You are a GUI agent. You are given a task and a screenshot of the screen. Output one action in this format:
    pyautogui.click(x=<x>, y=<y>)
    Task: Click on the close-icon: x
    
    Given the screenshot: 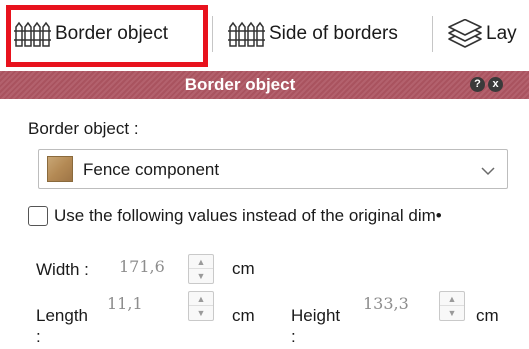 What is the action you would take?
    pyautogui.click(x=495, y=84)
    